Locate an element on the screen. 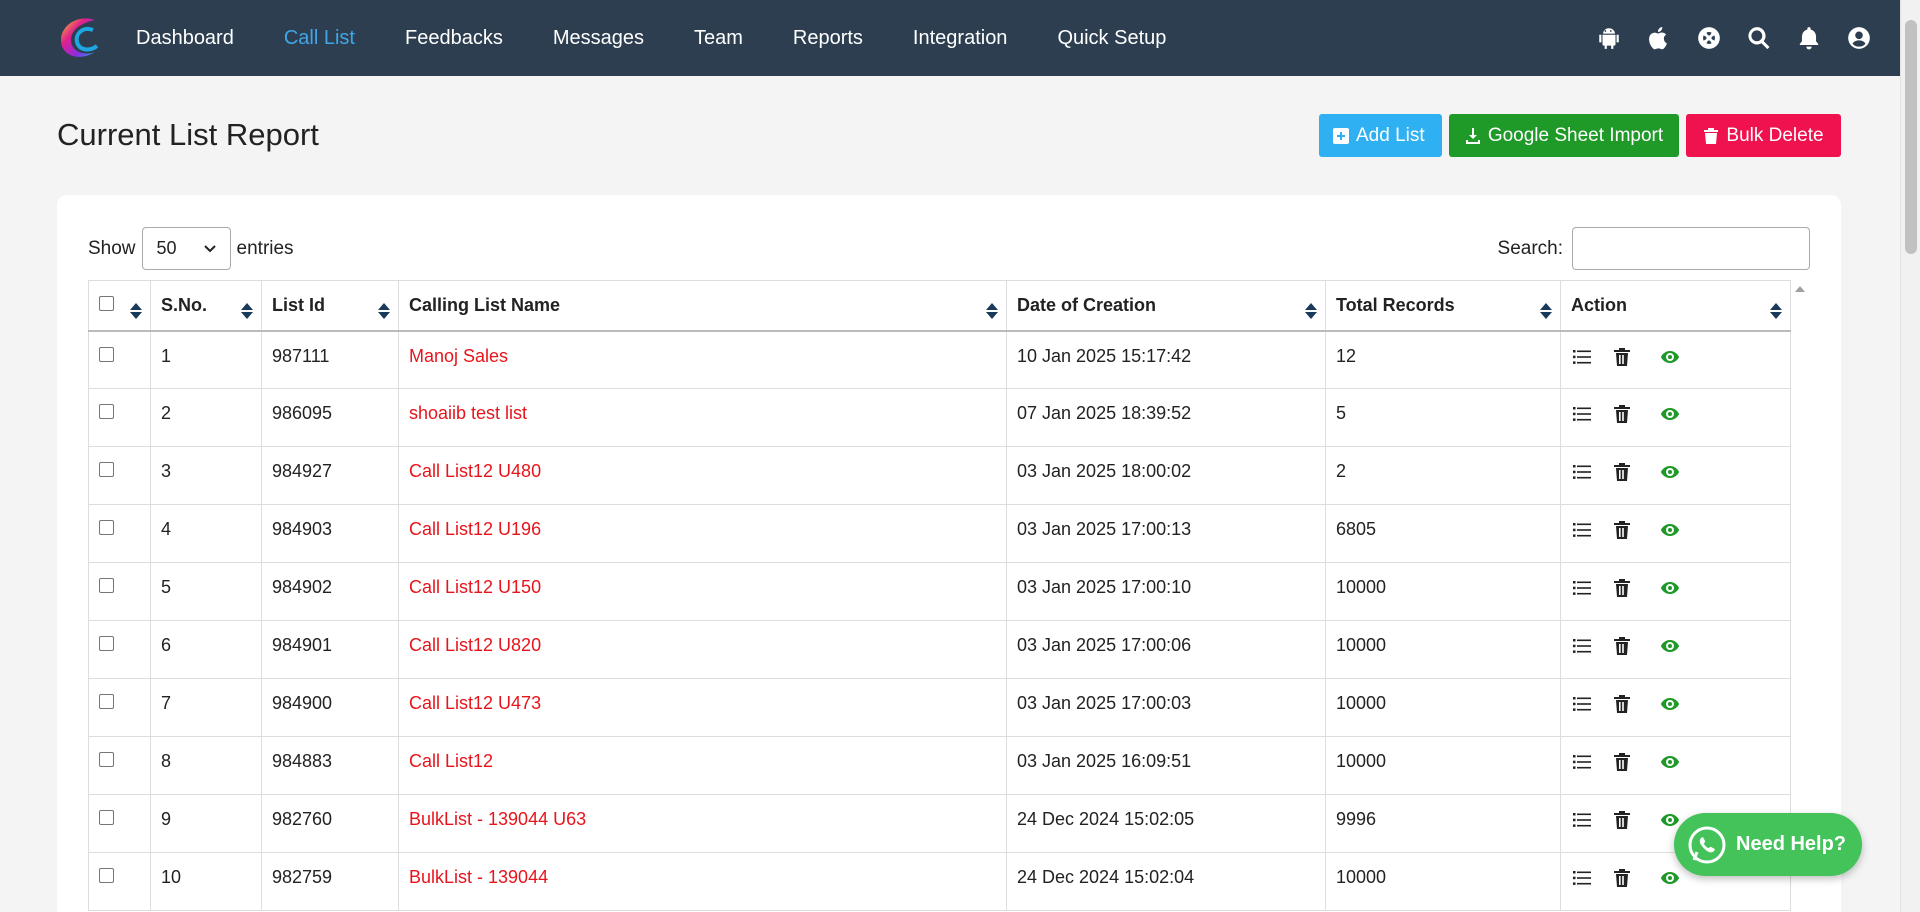 The image size is (1920, 912). page-scrollbar-thumb is located at coordinates (1911, 137).